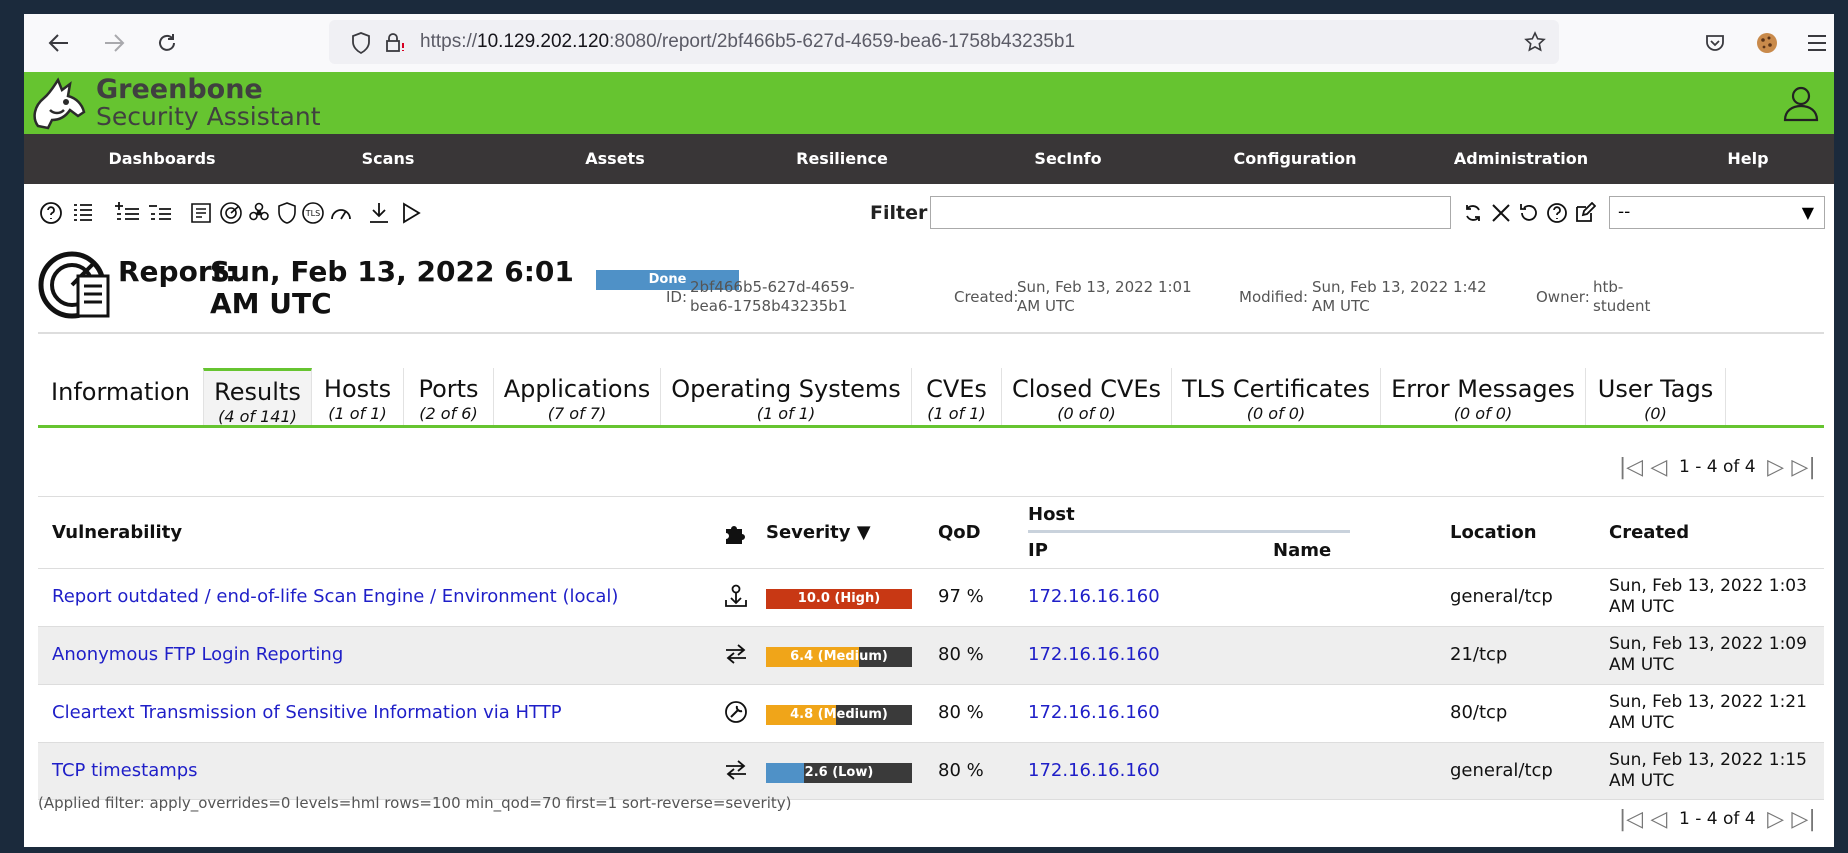  I want to click on report-title-date: Sun, Feb 13, 2022 6:01 AM UTC, so click(392, 287).